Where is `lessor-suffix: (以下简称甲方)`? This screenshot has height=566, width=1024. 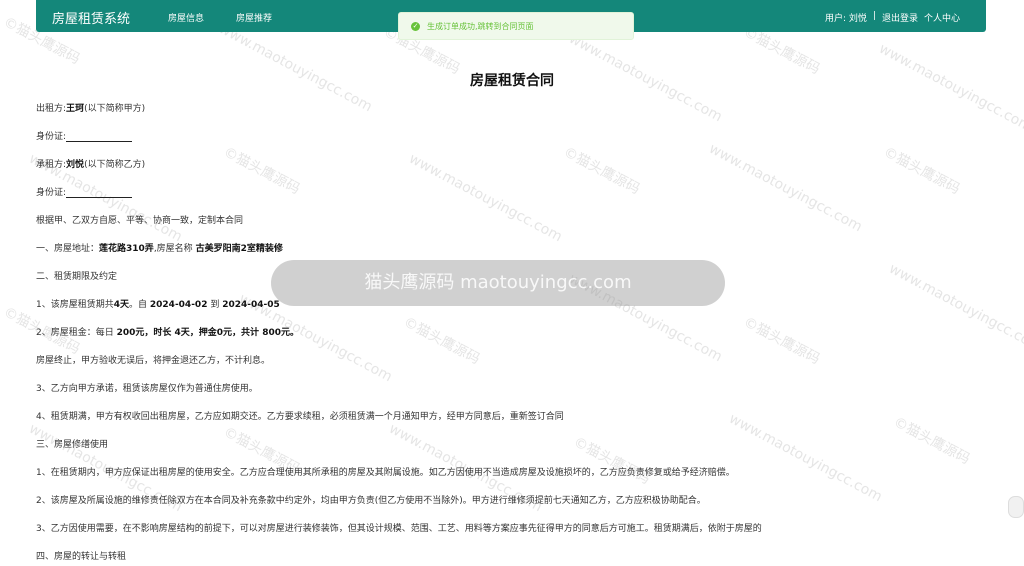 lessor-suffix: (以下简称甲方) is located at coordinates (115, 109).